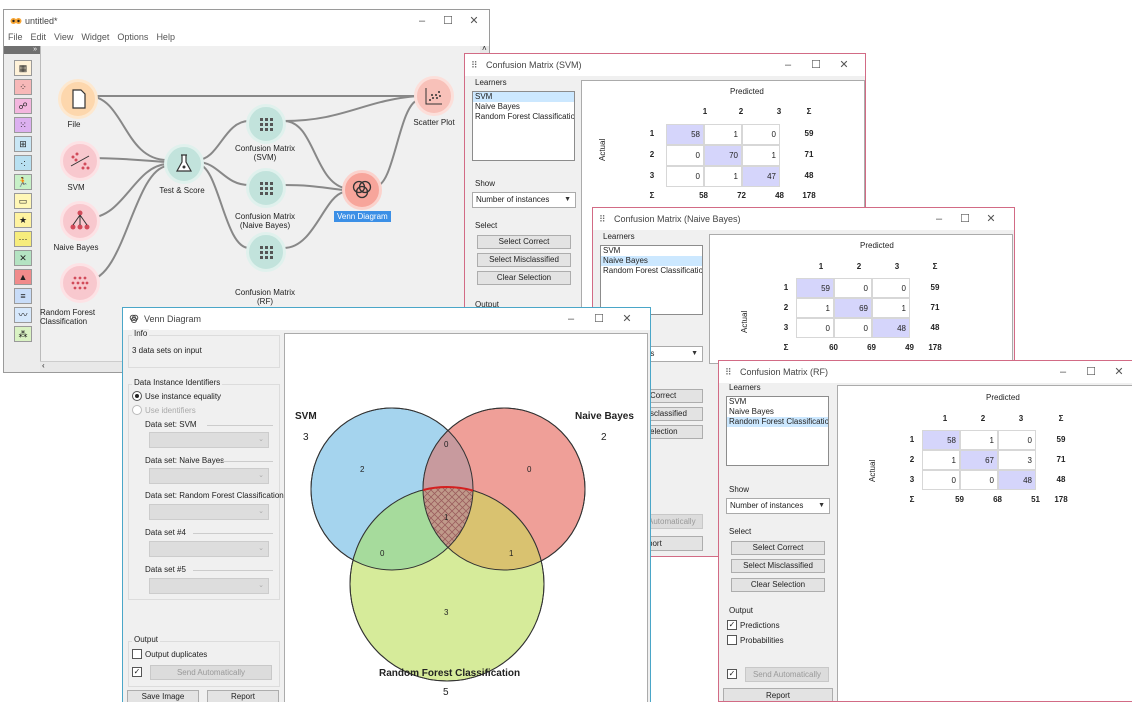  Describe the element at coordinates (604, 416) in the screenshot. I see `venn-set-nb-name: Naive Bayes` at that location.